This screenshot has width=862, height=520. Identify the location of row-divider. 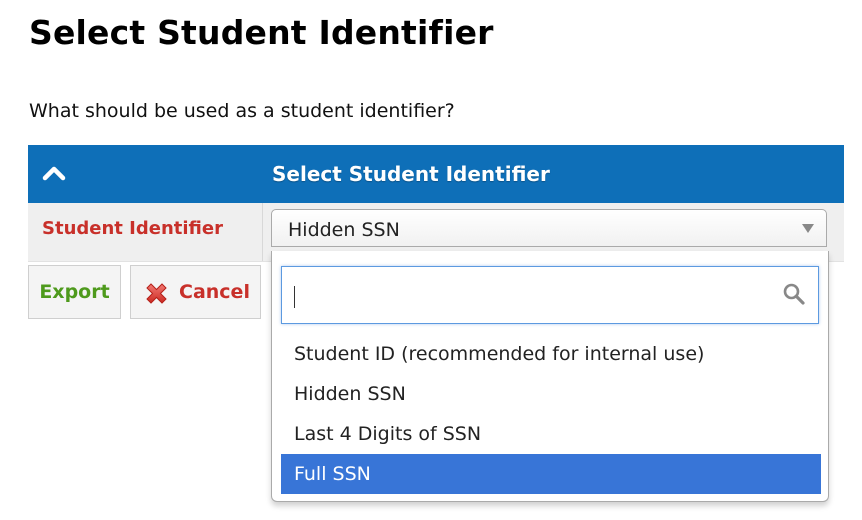
(262, 232).